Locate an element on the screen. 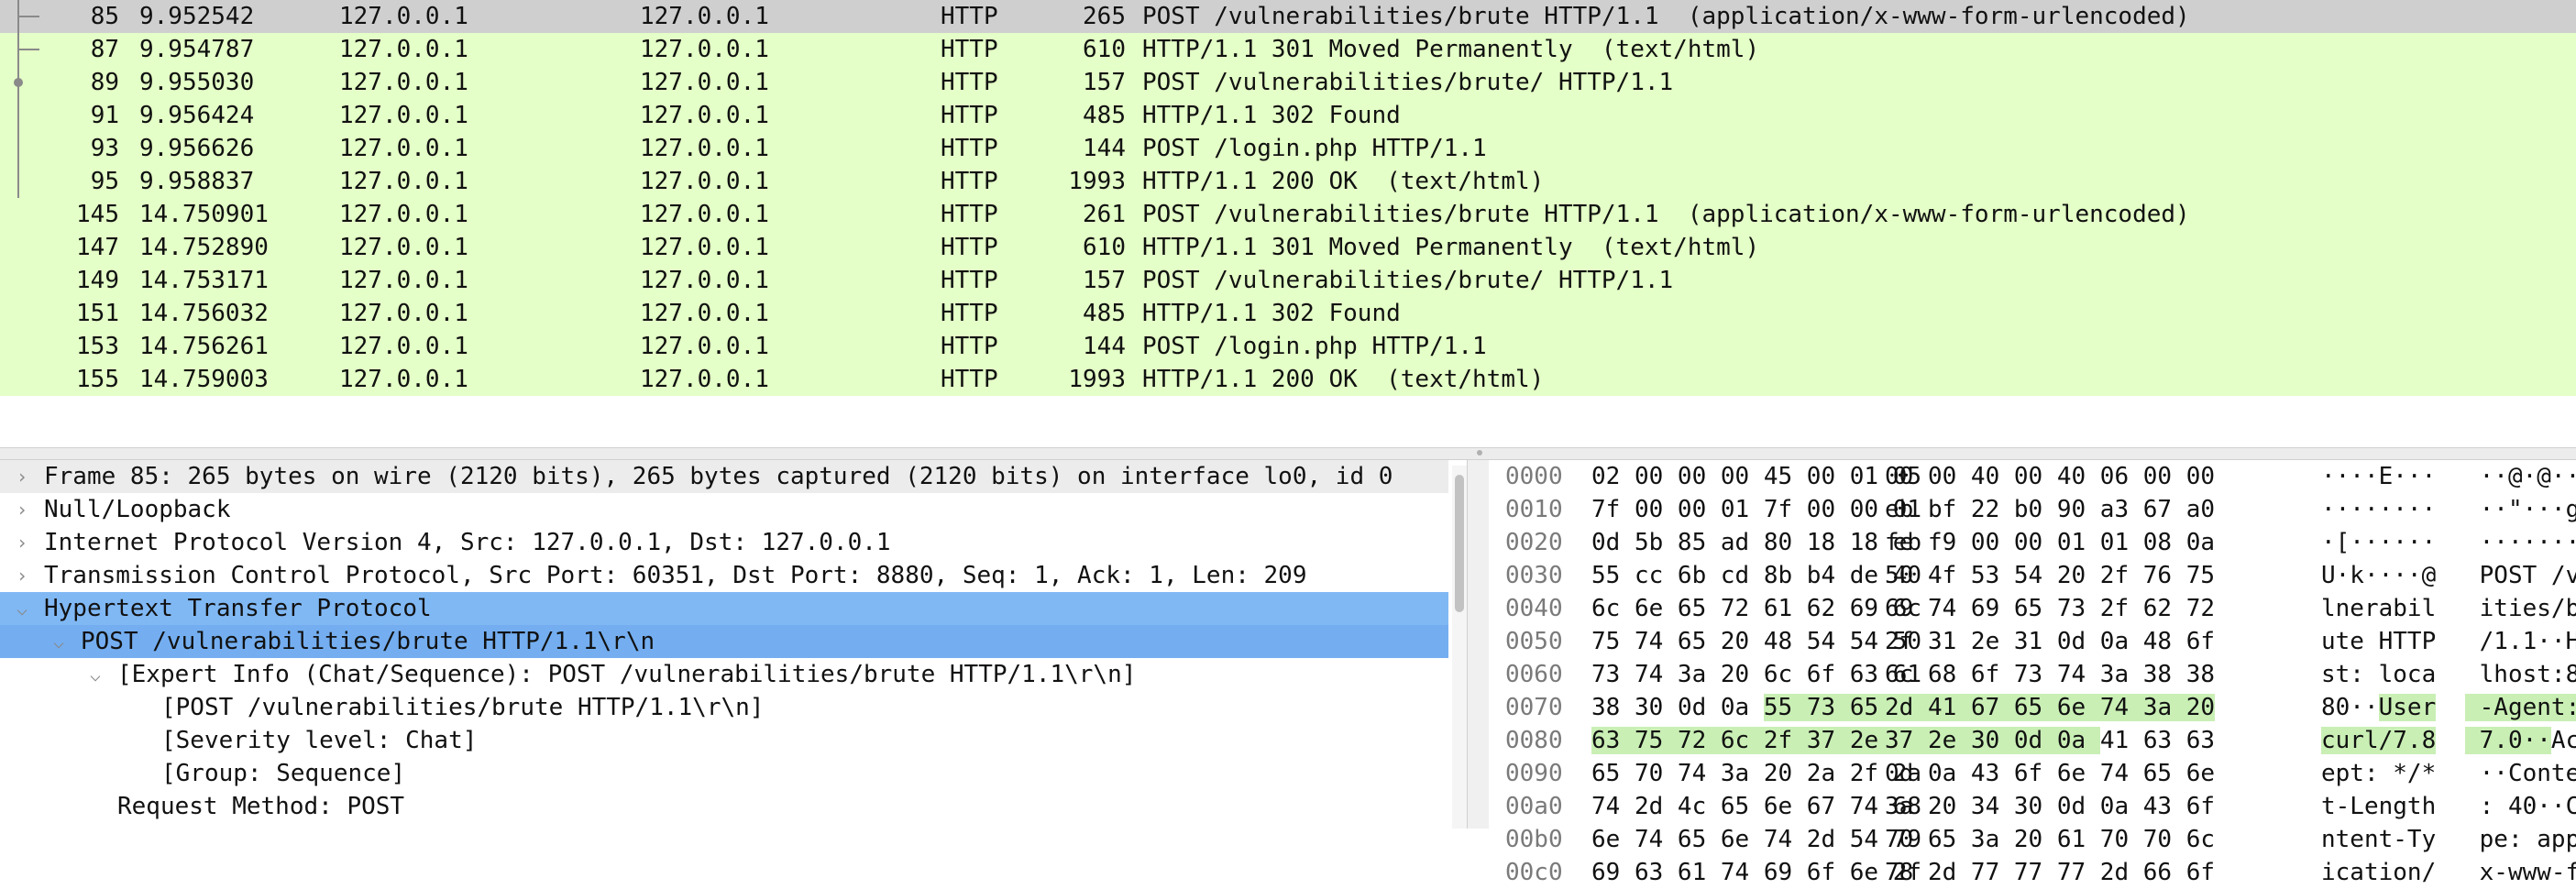  related-request-icon is located at coordinates (24, 16).